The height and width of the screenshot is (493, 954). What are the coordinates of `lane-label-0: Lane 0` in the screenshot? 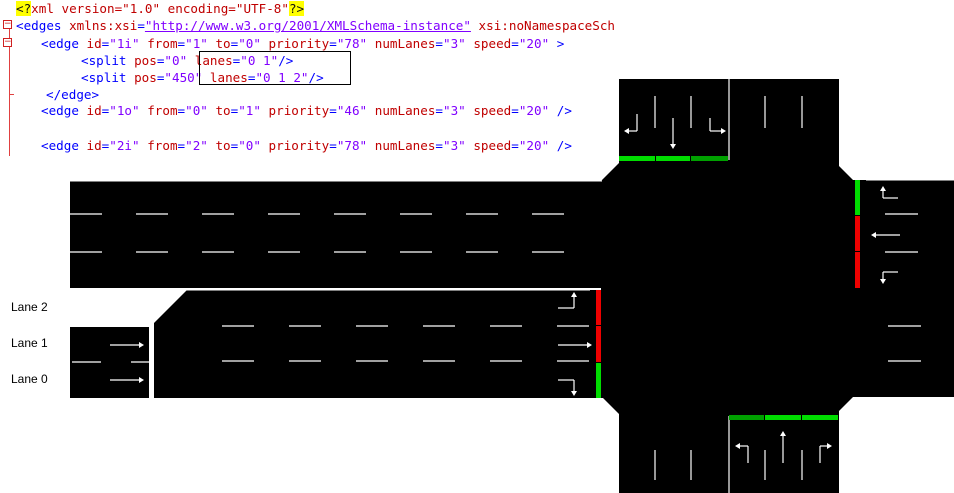 It's located at (29, 379).